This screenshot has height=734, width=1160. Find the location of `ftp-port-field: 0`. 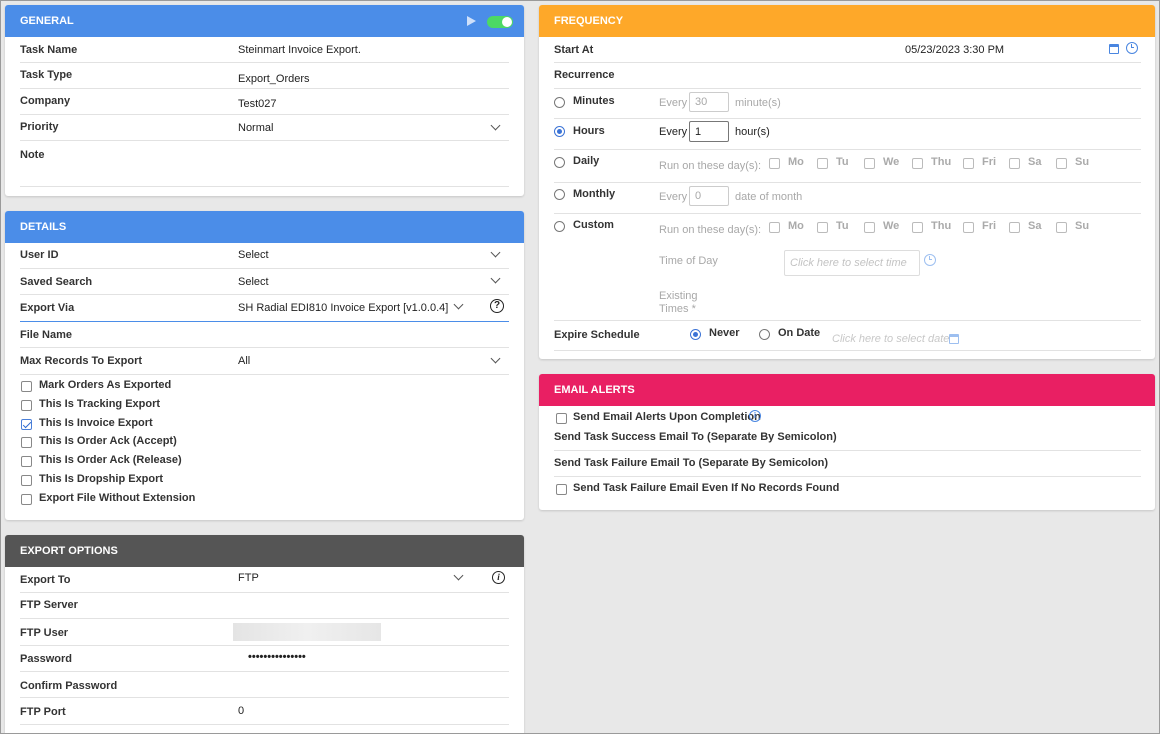

ftp-port-field: 0 is located at coordinates (241, 711).